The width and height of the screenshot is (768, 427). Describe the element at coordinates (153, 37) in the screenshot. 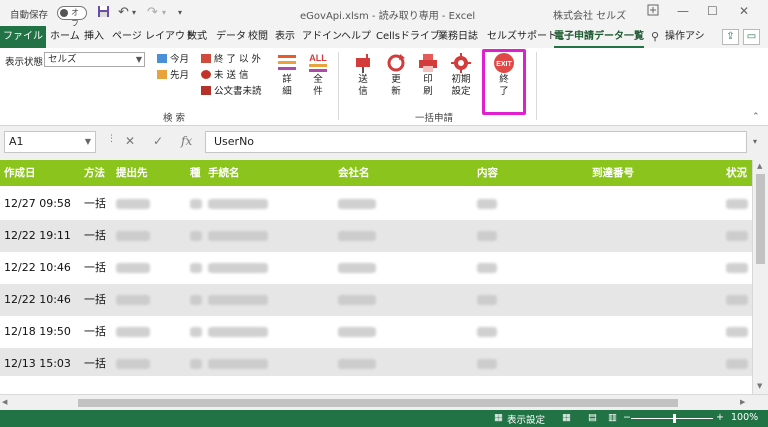

I see `tab-page-layout: ページ レイアウト` at that location.